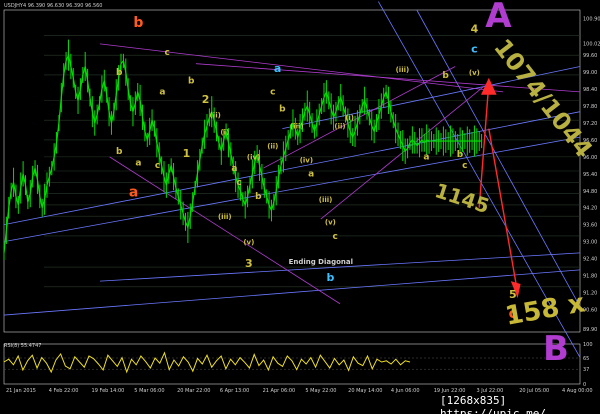  Describe the element at coordinates (365, 391) in the screenshot. I see `x-tick-label: 20 May 14:00` at that location.